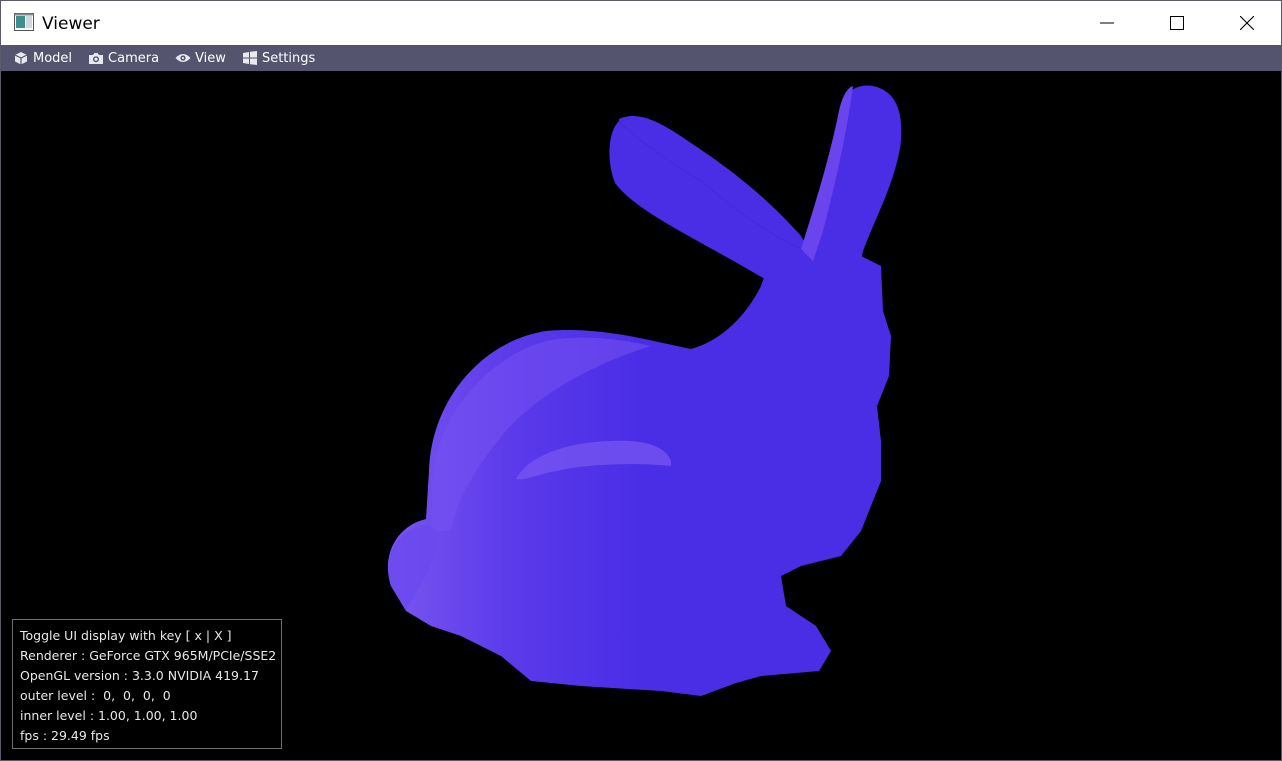  Describe the element at coordinates (24, 22) in the screenshot. I see `app-icon` at that location.